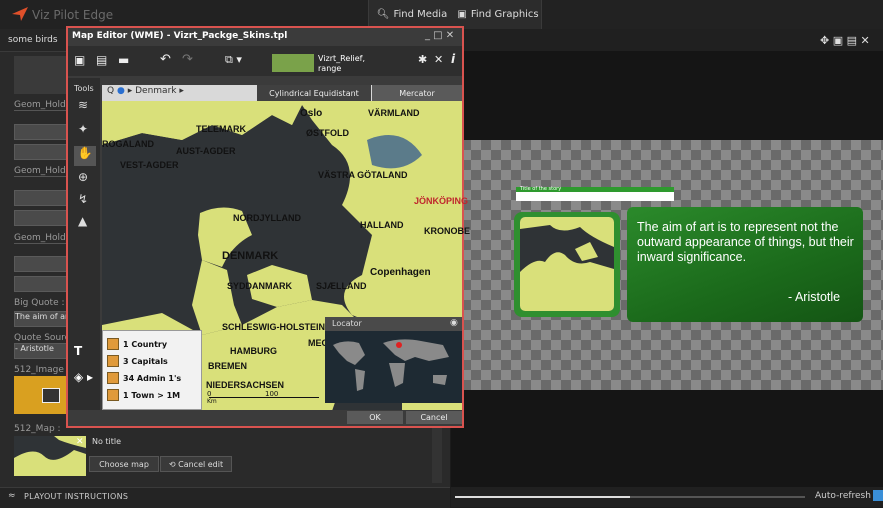  I want to click on label-copenhagen: Copenhagen, so click(400, 272).